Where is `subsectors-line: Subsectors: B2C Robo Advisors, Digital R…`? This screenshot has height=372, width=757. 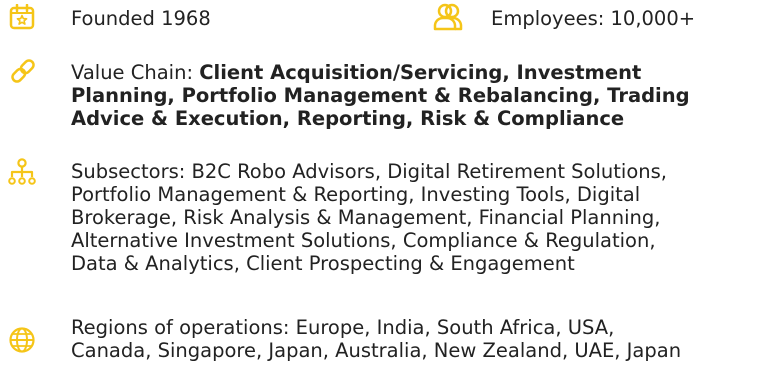
subsectors-line: Subsectors: B2C Robo Advisors, Digital R… is located at coordinates (369, 171).